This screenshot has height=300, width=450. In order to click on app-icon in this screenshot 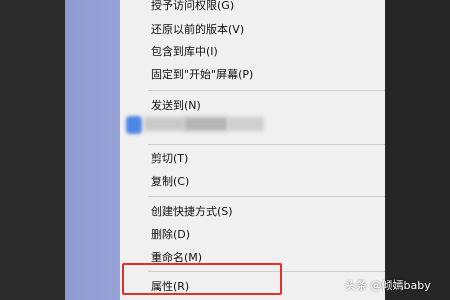, I will do `click(134, 125)`.